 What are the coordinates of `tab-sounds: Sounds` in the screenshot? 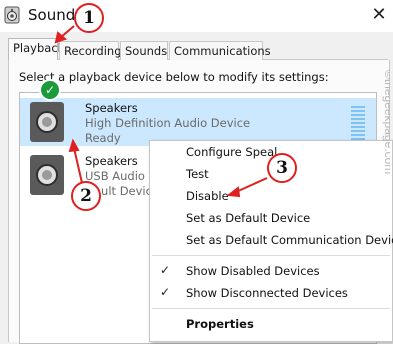 It's located at (144, 50).